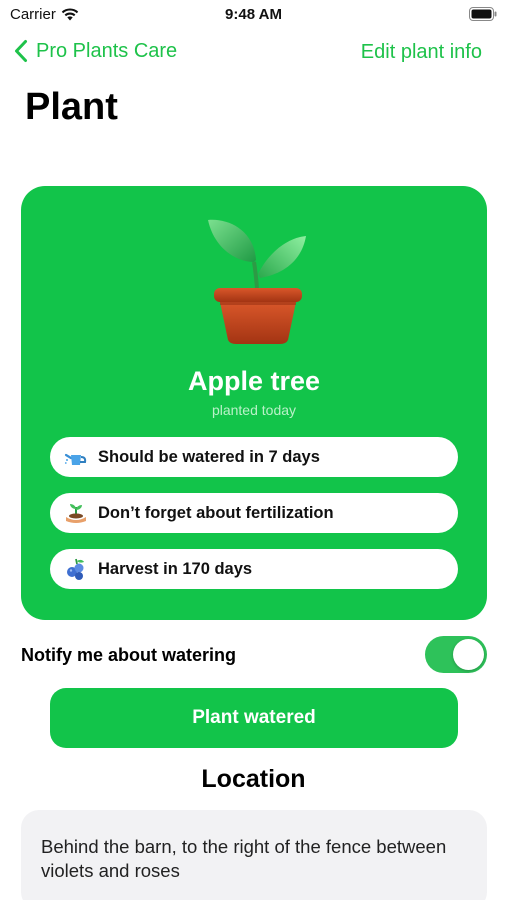 The width and height of the screenshot is (507, 900). What do you see at coordinates (21, 51) in the screenshot?
I see `chevron-left-icon` at bounding box center [21, 51].